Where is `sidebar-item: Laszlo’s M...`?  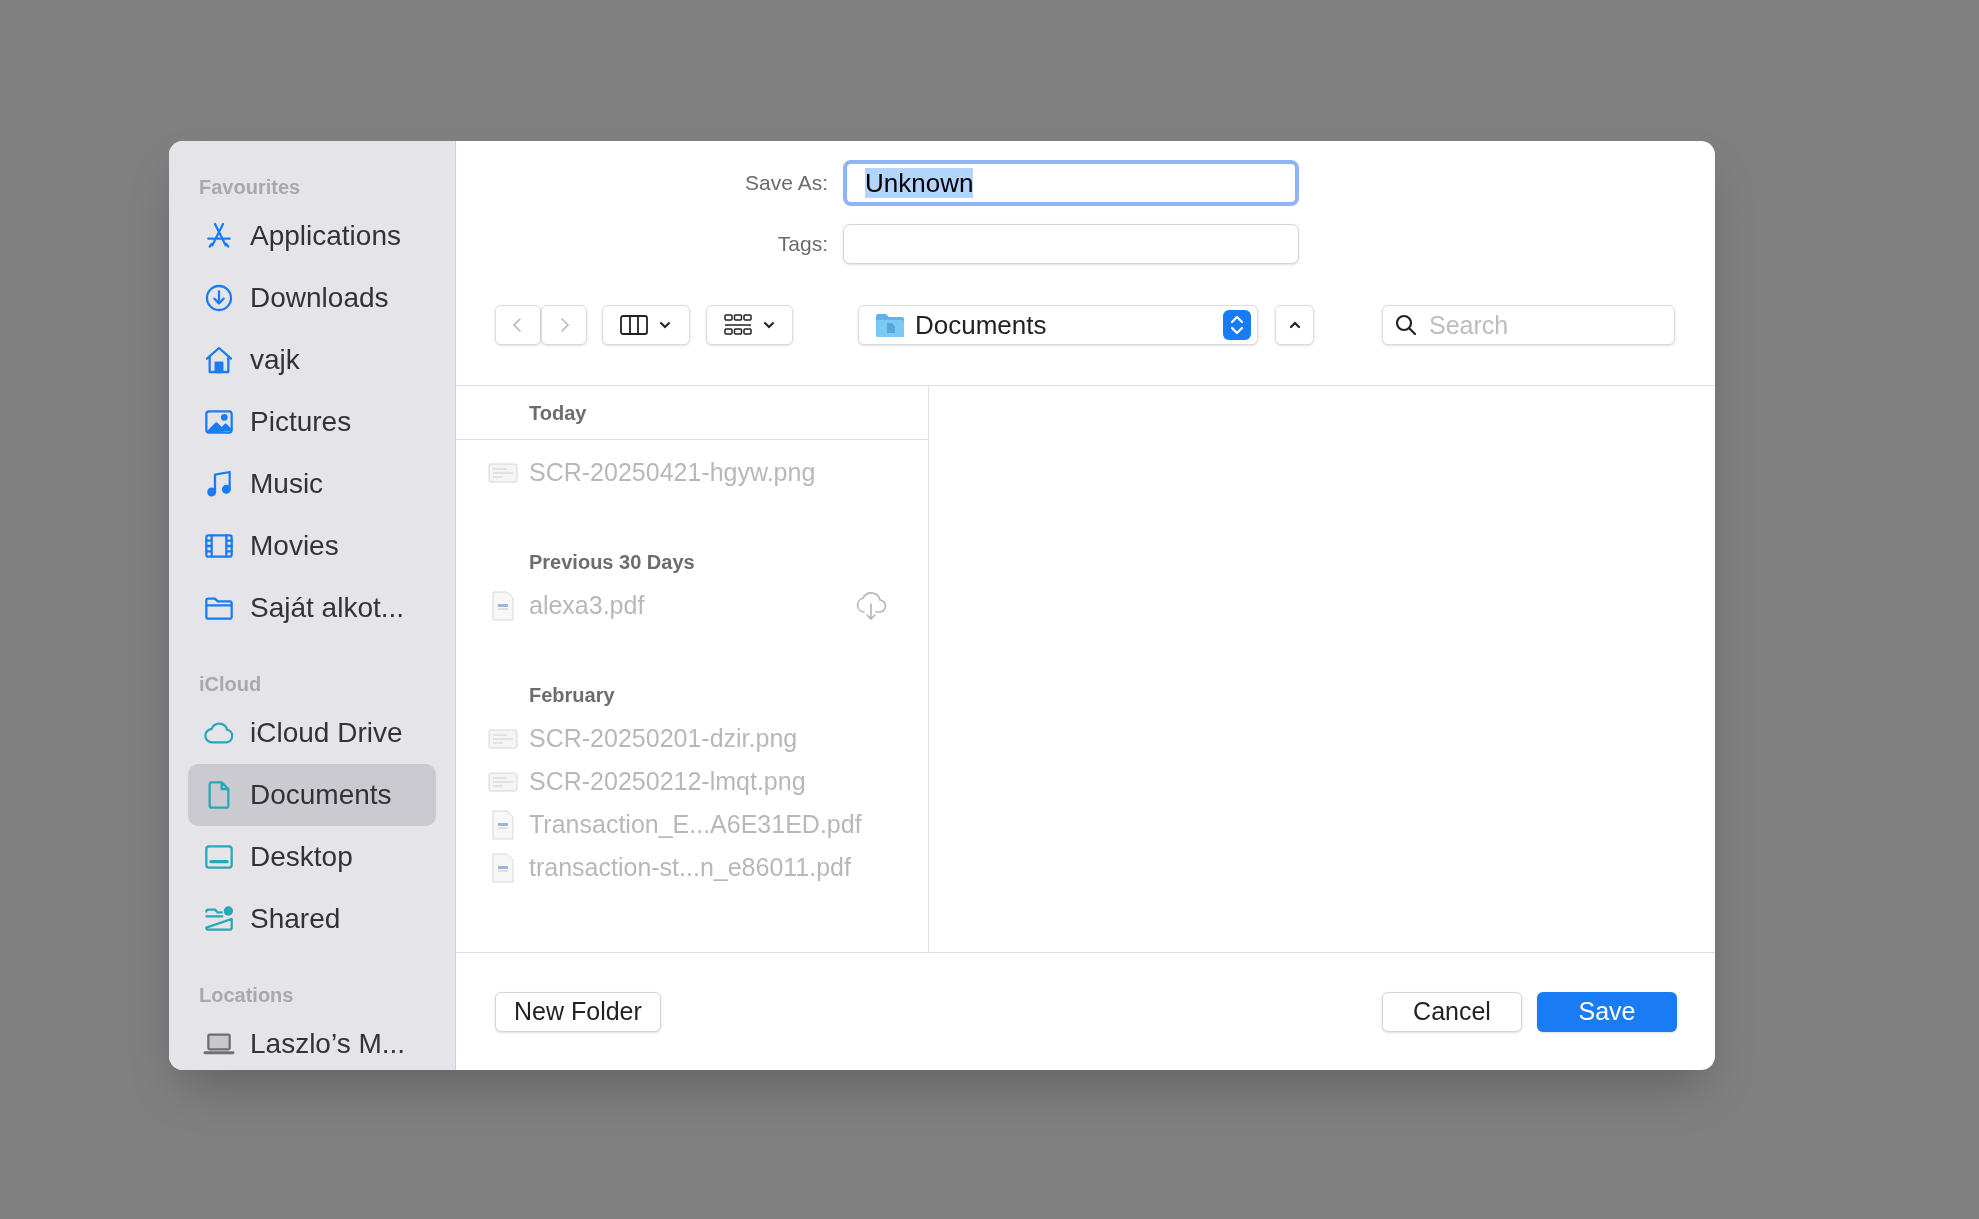
sidebar-item: Laszlo’s M... is located at coordinates (312, 1041).